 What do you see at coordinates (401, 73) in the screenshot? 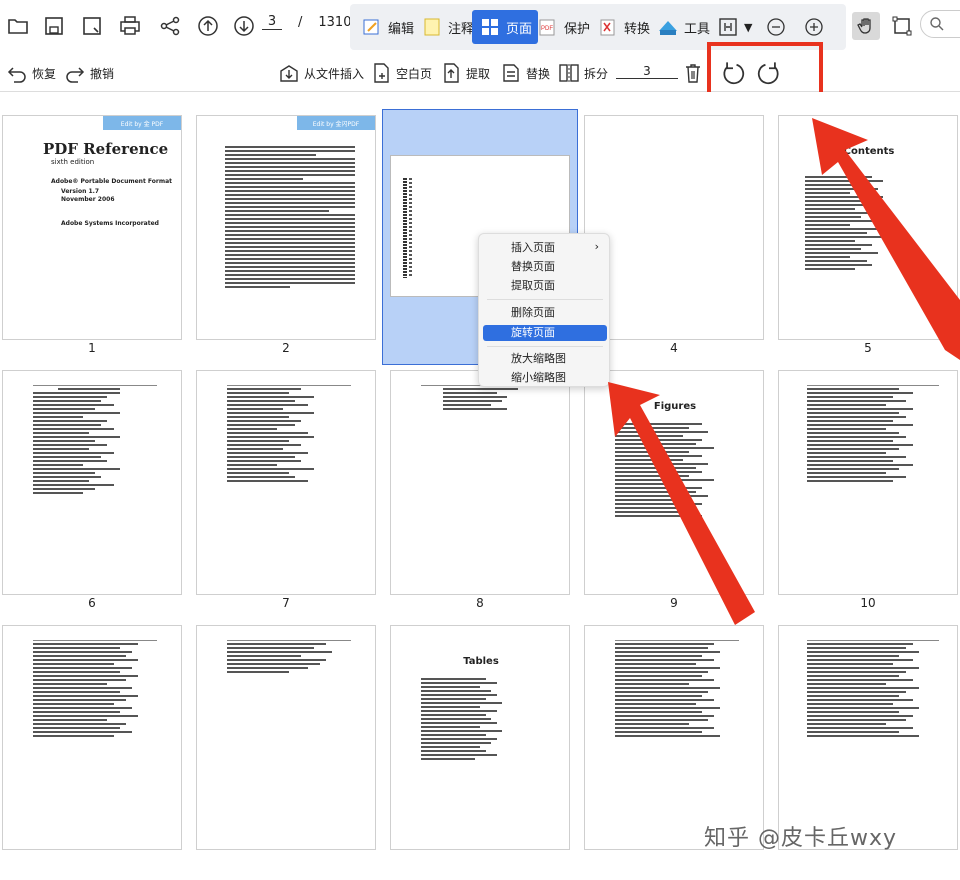
I see `blank-page-button: 空白页` at bounding box center [401, 73].